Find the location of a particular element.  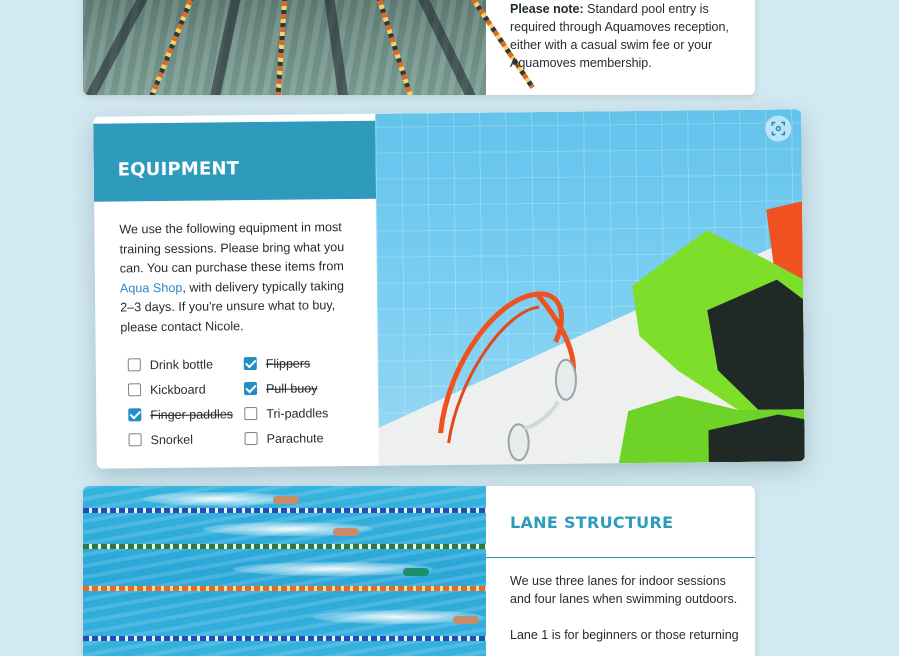

scan-icon is located at coordinates (778, 128).